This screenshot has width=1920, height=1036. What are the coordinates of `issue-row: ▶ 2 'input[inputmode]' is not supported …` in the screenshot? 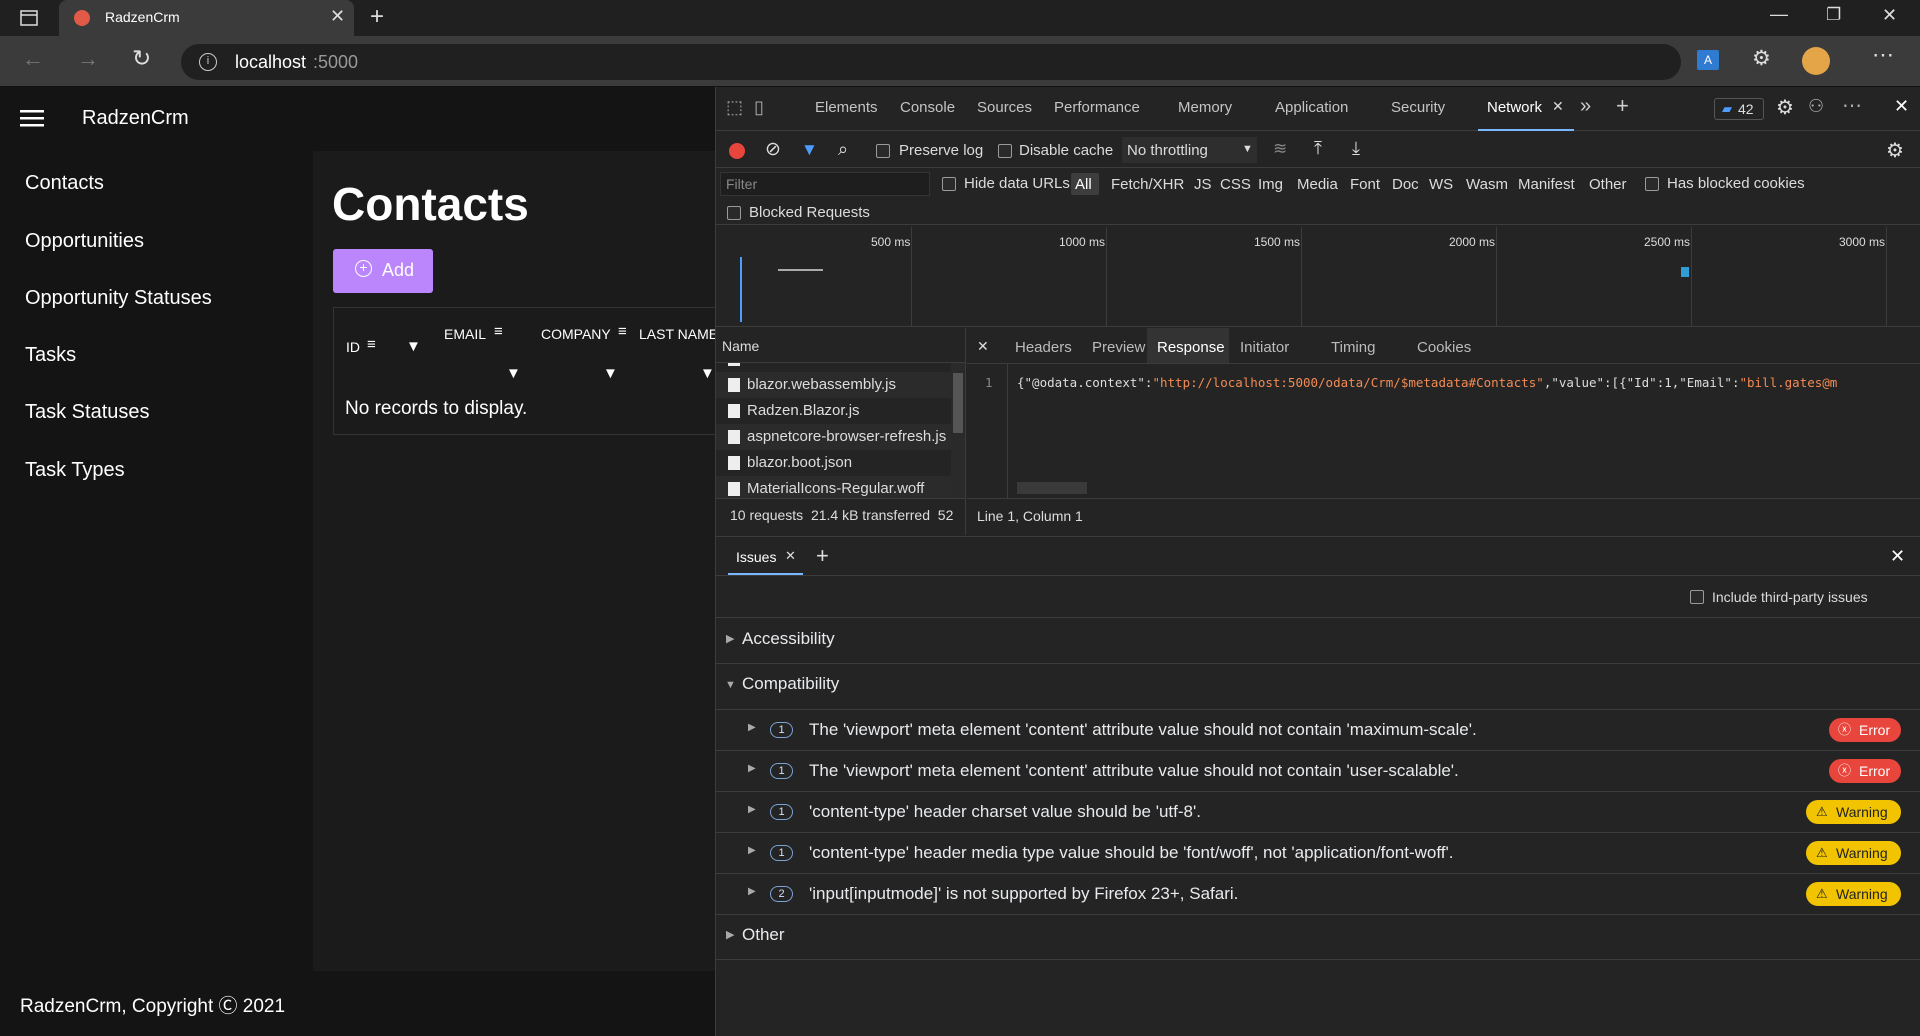 It's located at (1318, 893).